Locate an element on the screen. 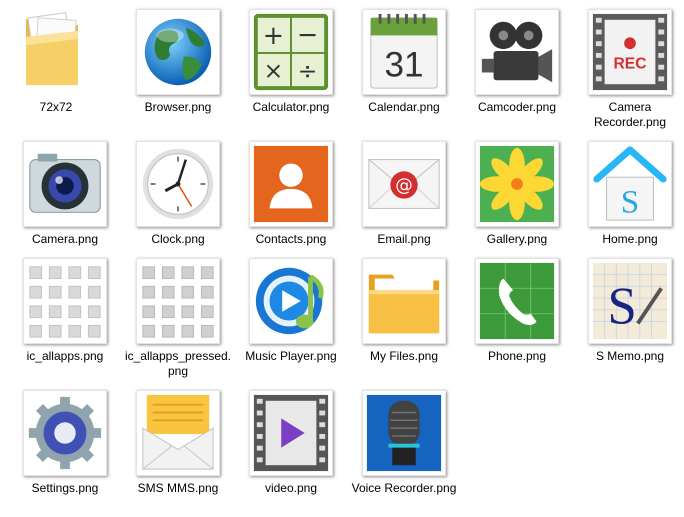  memo-letter: S is located at coordinates (622, 306).